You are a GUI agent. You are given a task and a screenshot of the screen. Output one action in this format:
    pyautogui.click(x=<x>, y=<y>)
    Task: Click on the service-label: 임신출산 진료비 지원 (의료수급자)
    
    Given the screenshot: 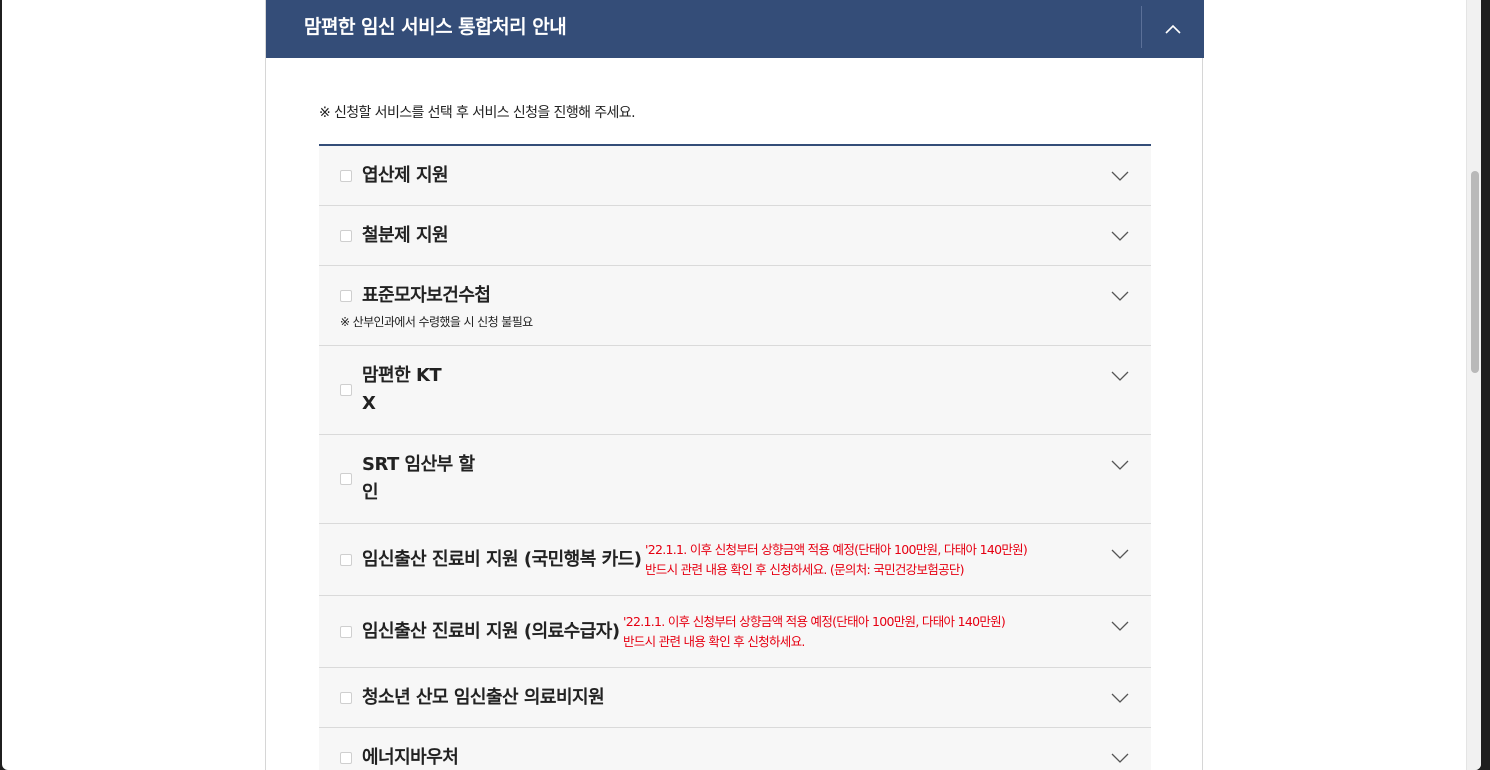 What is the action you would take?
    pyautogui.click(x=491, y=631)
    